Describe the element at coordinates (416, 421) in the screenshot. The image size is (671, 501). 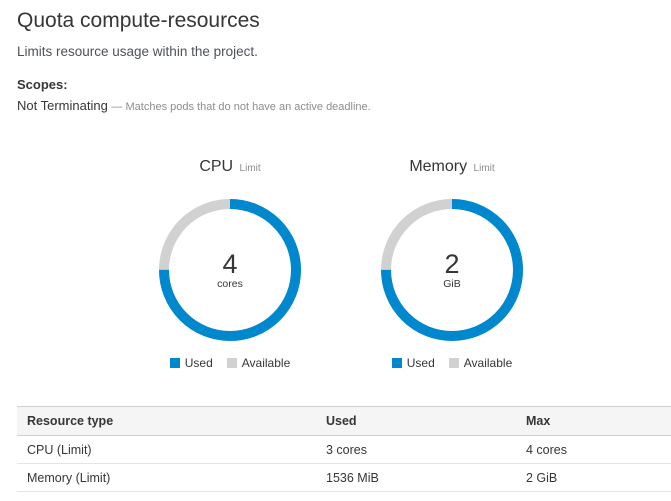
I see `column-header-used: Used` at that location.